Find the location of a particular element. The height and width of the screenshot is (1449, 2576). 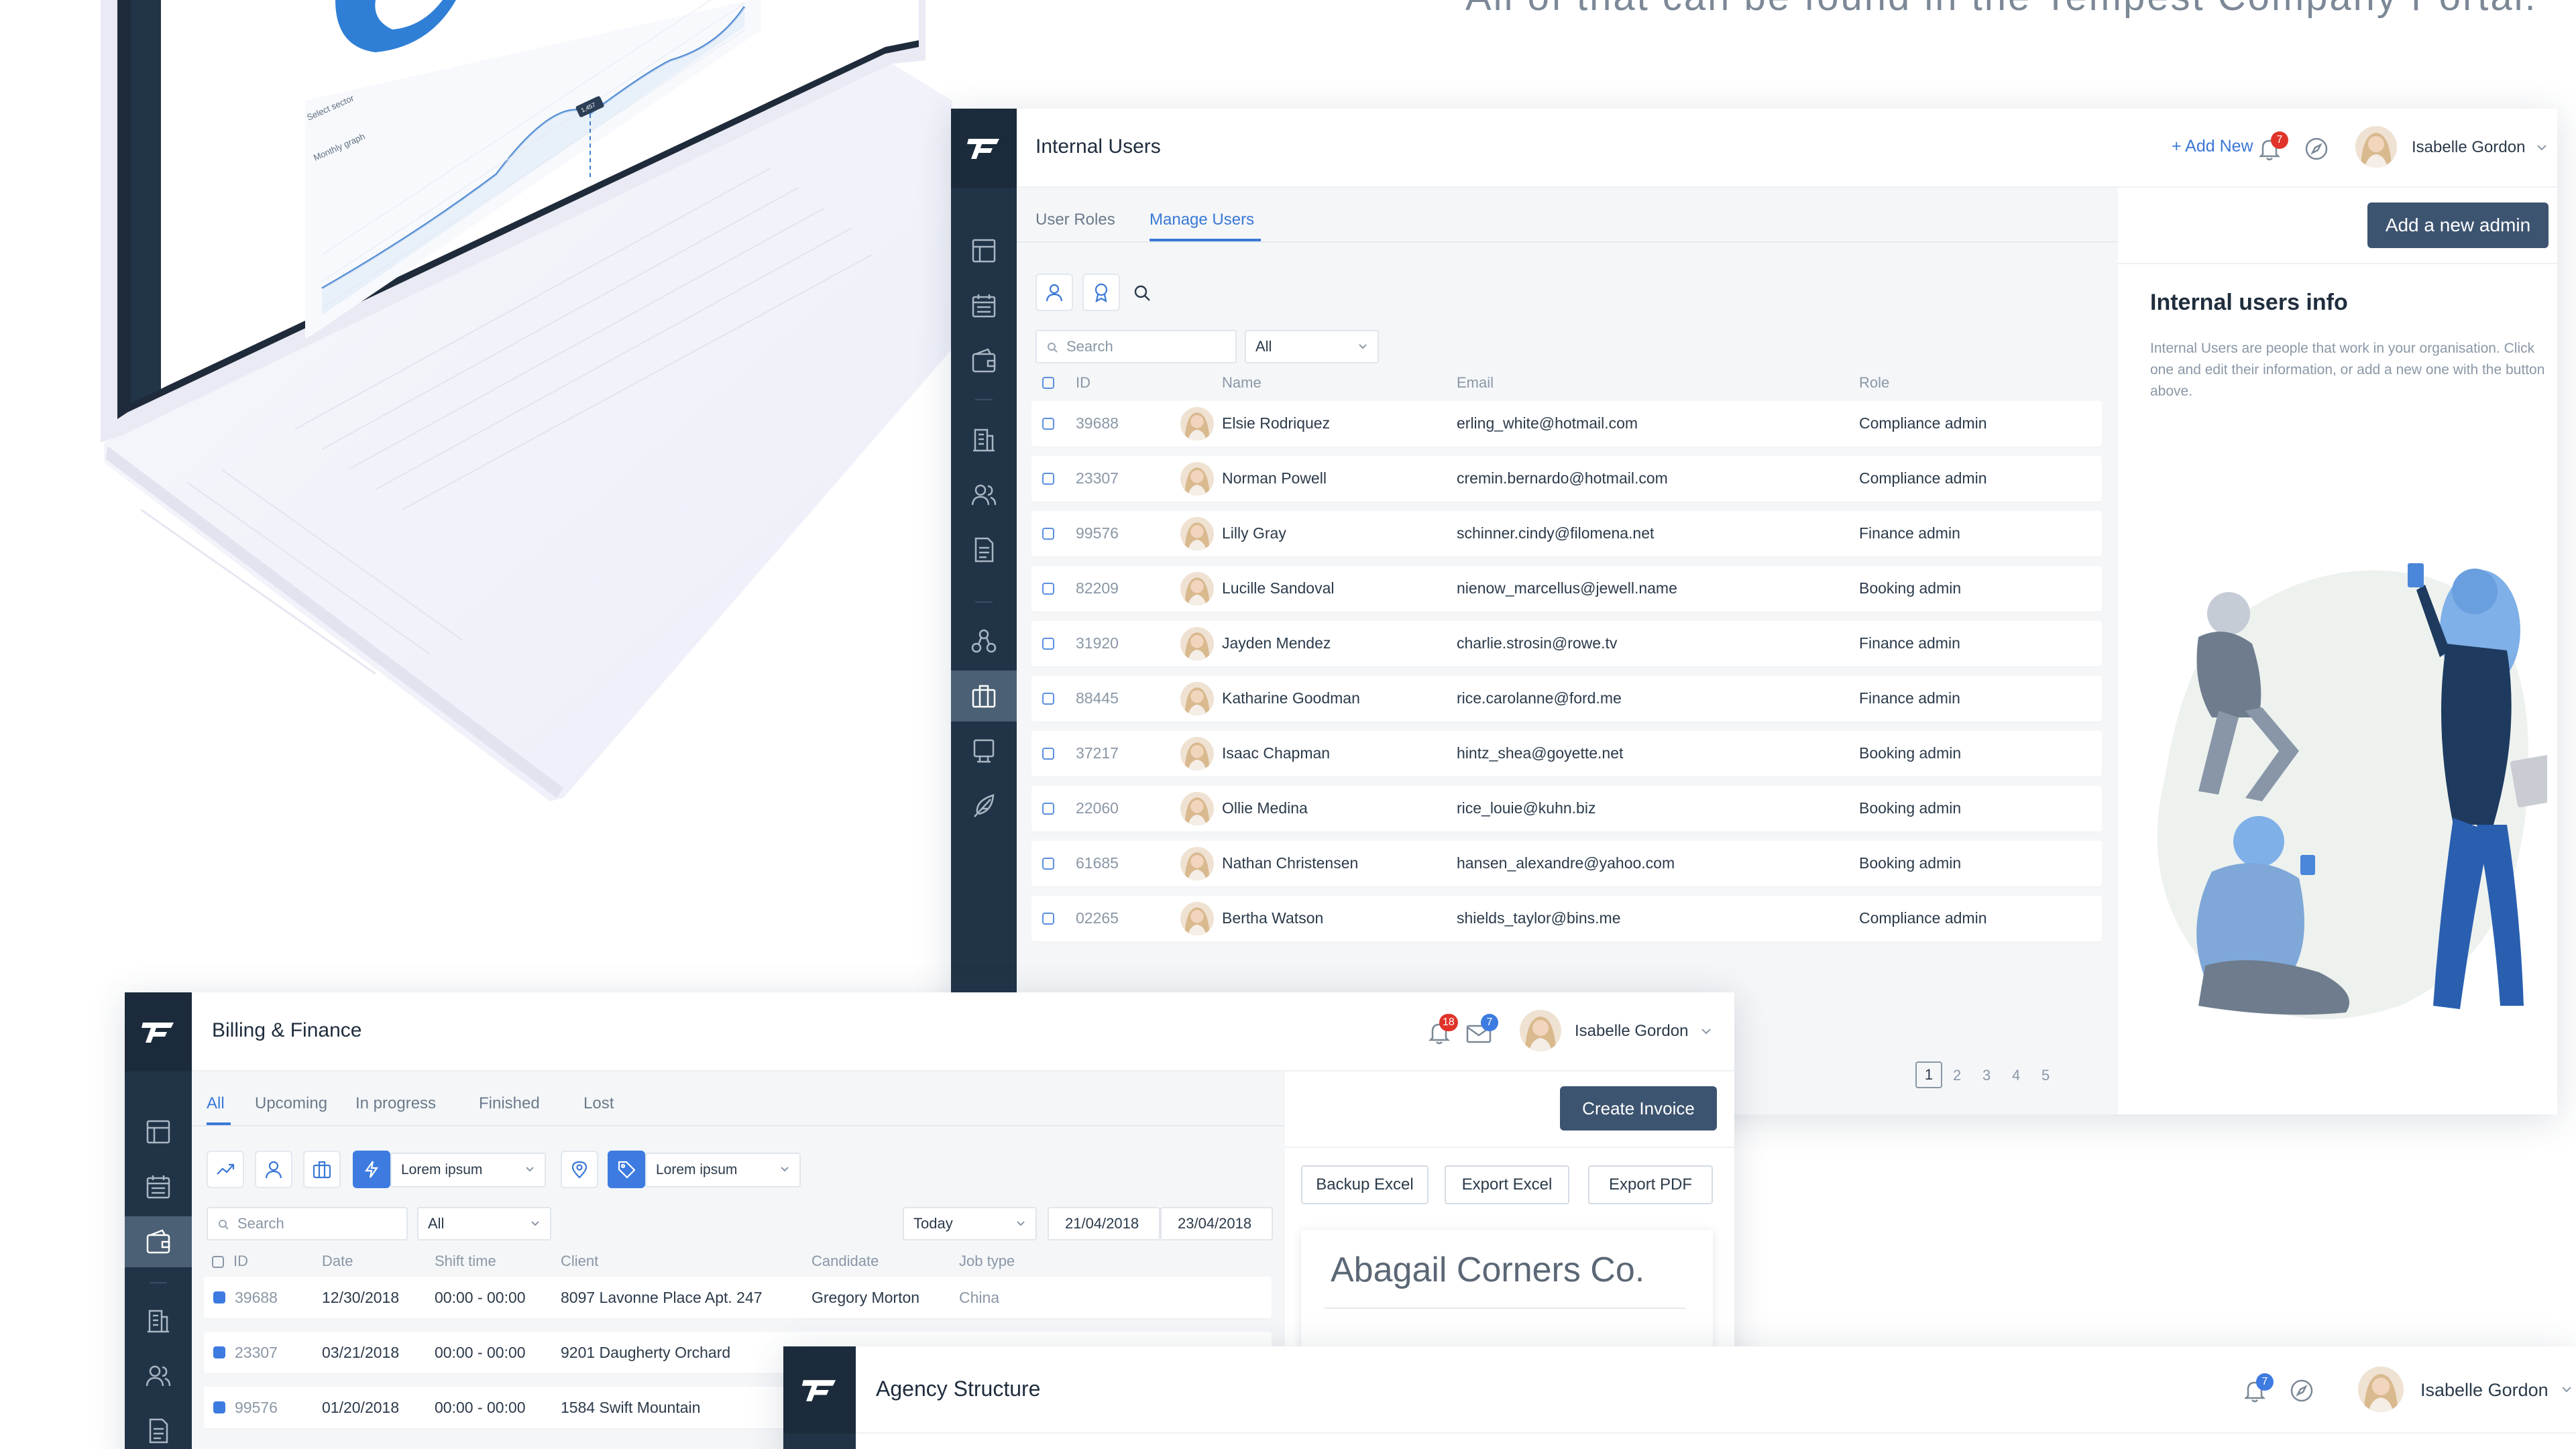

add-new-link: + Add New is located at coordinates (2212, 146).